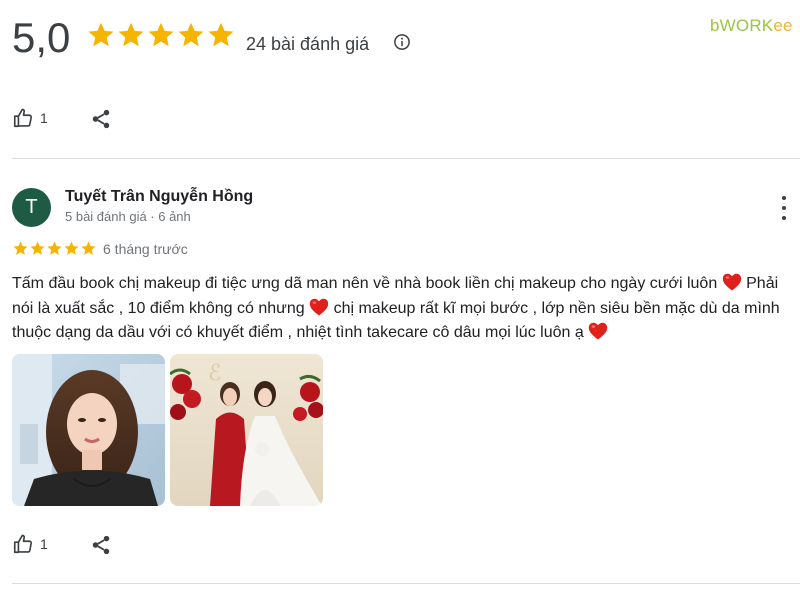 This screenshot has height=600, width=800. What do you see at coordinates (159, 197) in the screenshot?
I see `reviewer-name: Tuyết Trân Nguyễn Hồng` at bounding box center [159, 197].